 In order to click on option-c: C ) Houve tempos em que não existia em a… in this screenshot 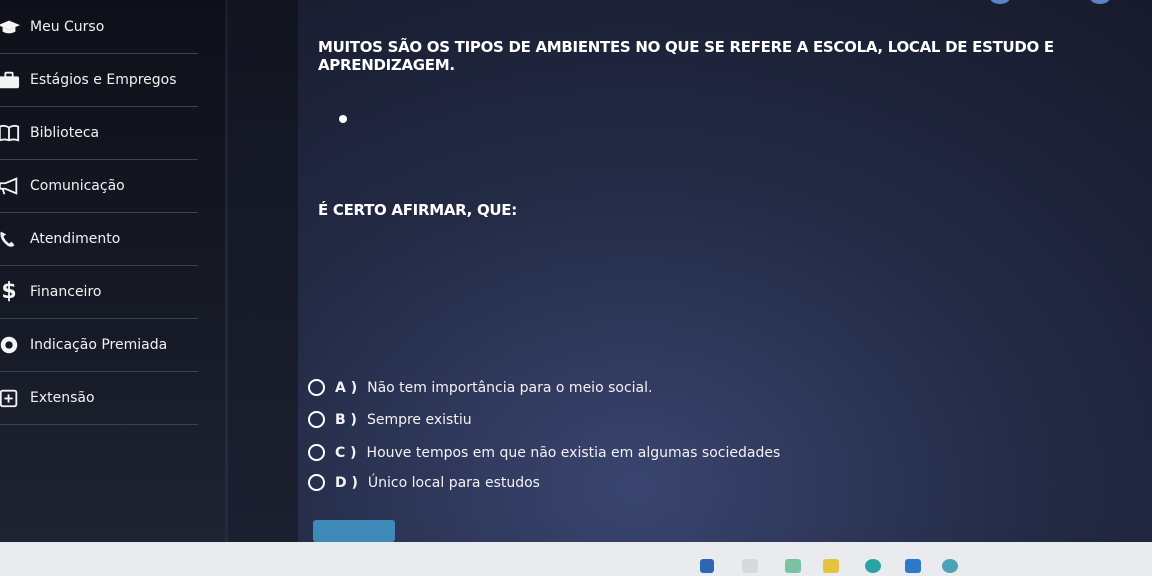, I will do `click(544, 452)`.